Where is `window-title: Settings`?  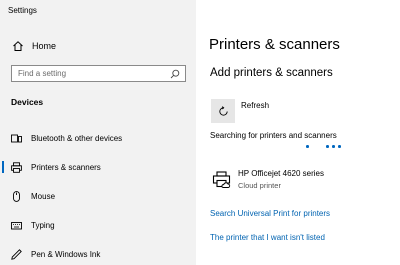 window-title: Settings is located at coordinates (22, 10).